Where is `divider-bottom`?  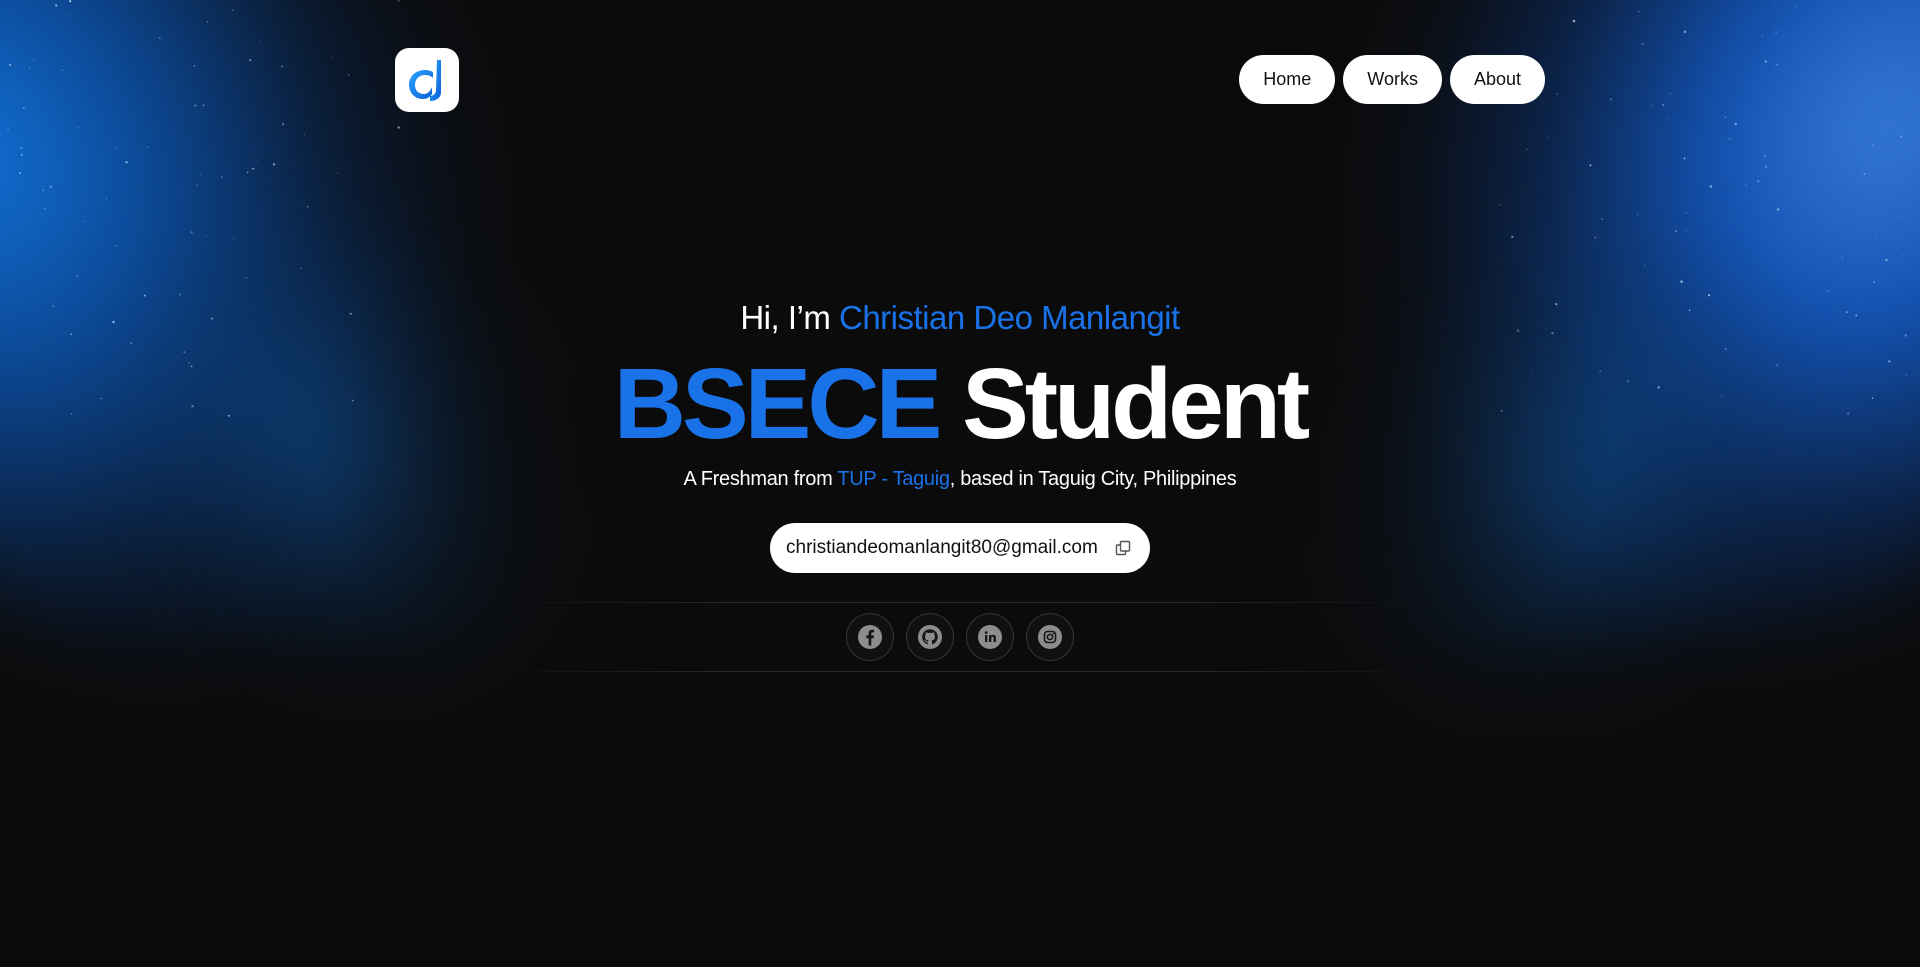
divider-bottom is located at coordinates (960, 671).